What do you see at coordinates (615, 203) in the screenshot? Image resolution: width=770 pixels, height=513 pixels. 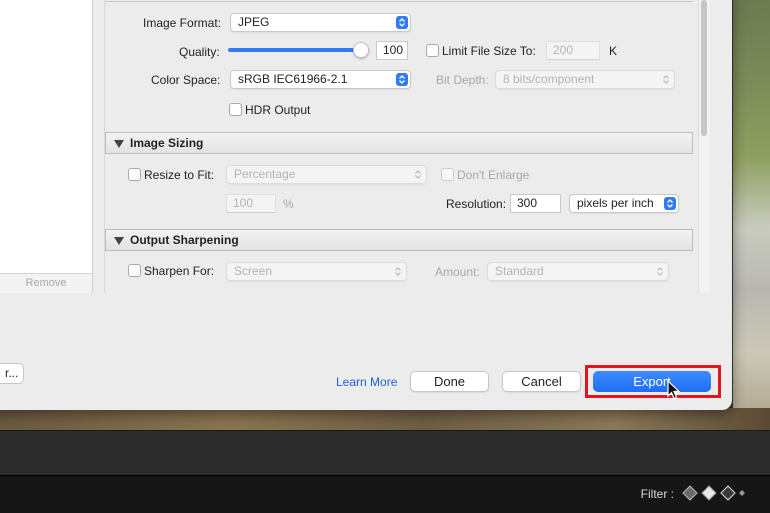 I see `resolution-unit-value: pixels per inch` at bounding box center [615, 203].